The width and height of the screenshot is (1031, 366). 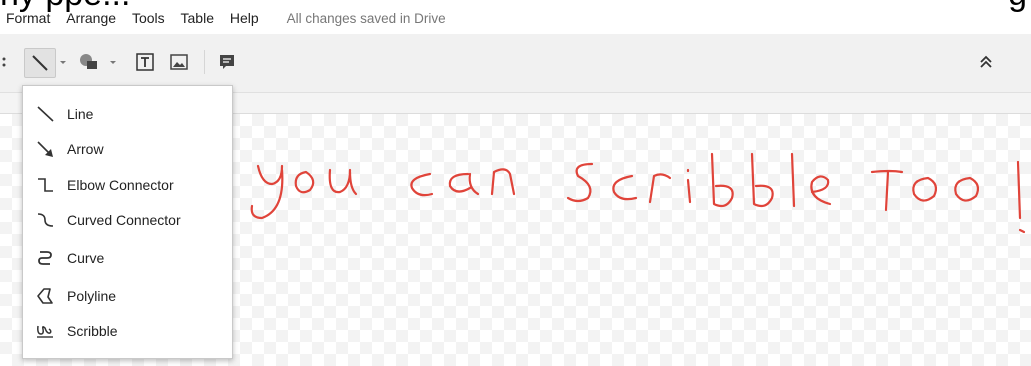 What do you see at coordinates (92, 331) in the screenshot?
I see `menu-item-label: Scribble` at bounding box center [92, 331].